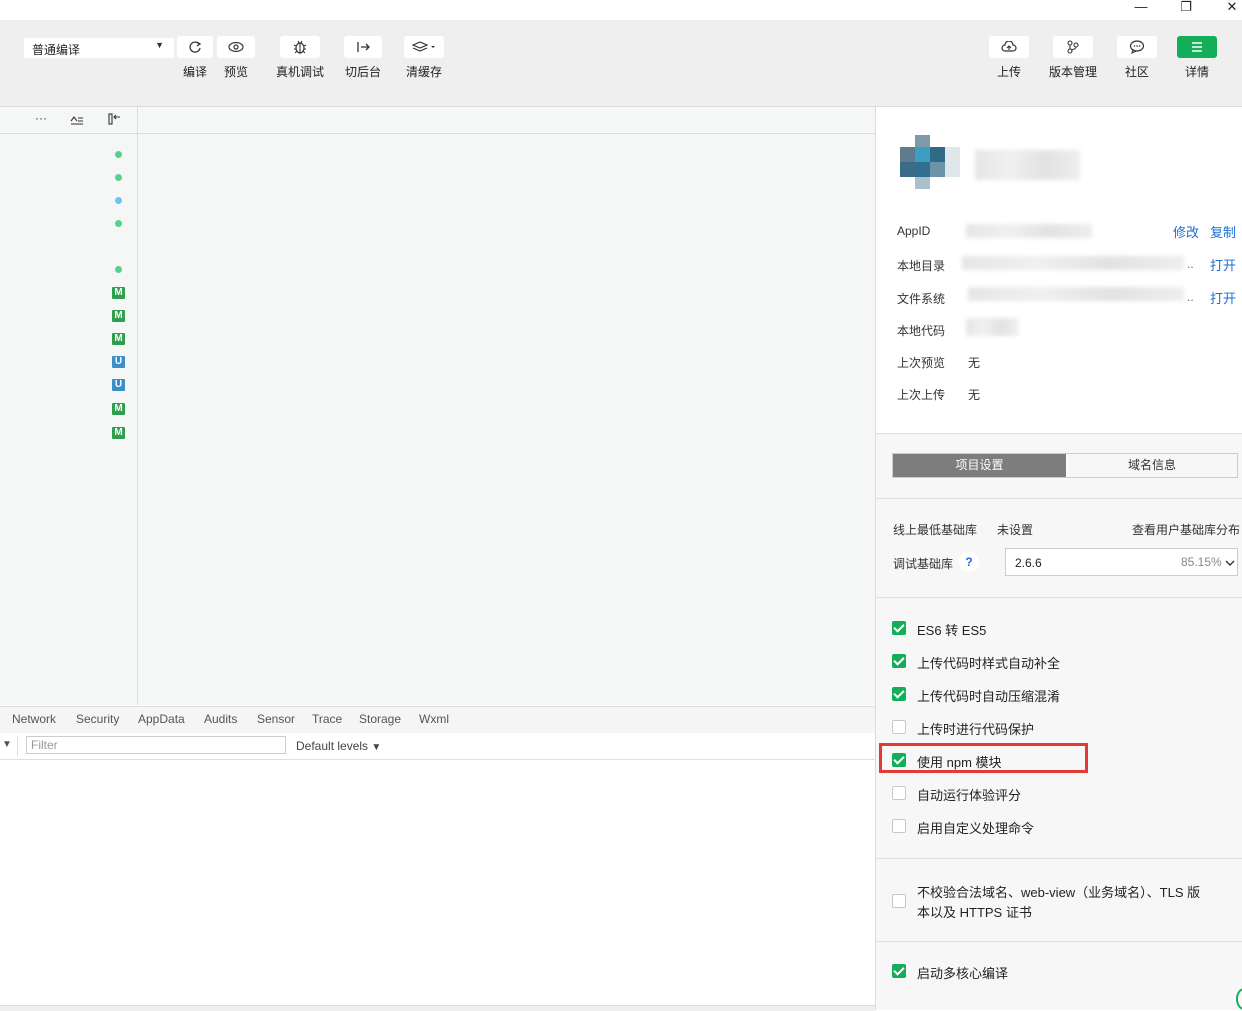 The width and height of the screenshot is (1242, 1011). What do you see at coordinates (899, 694) in the screenshot?
I see `minify-checkbox` at bounding box center [899, 694].